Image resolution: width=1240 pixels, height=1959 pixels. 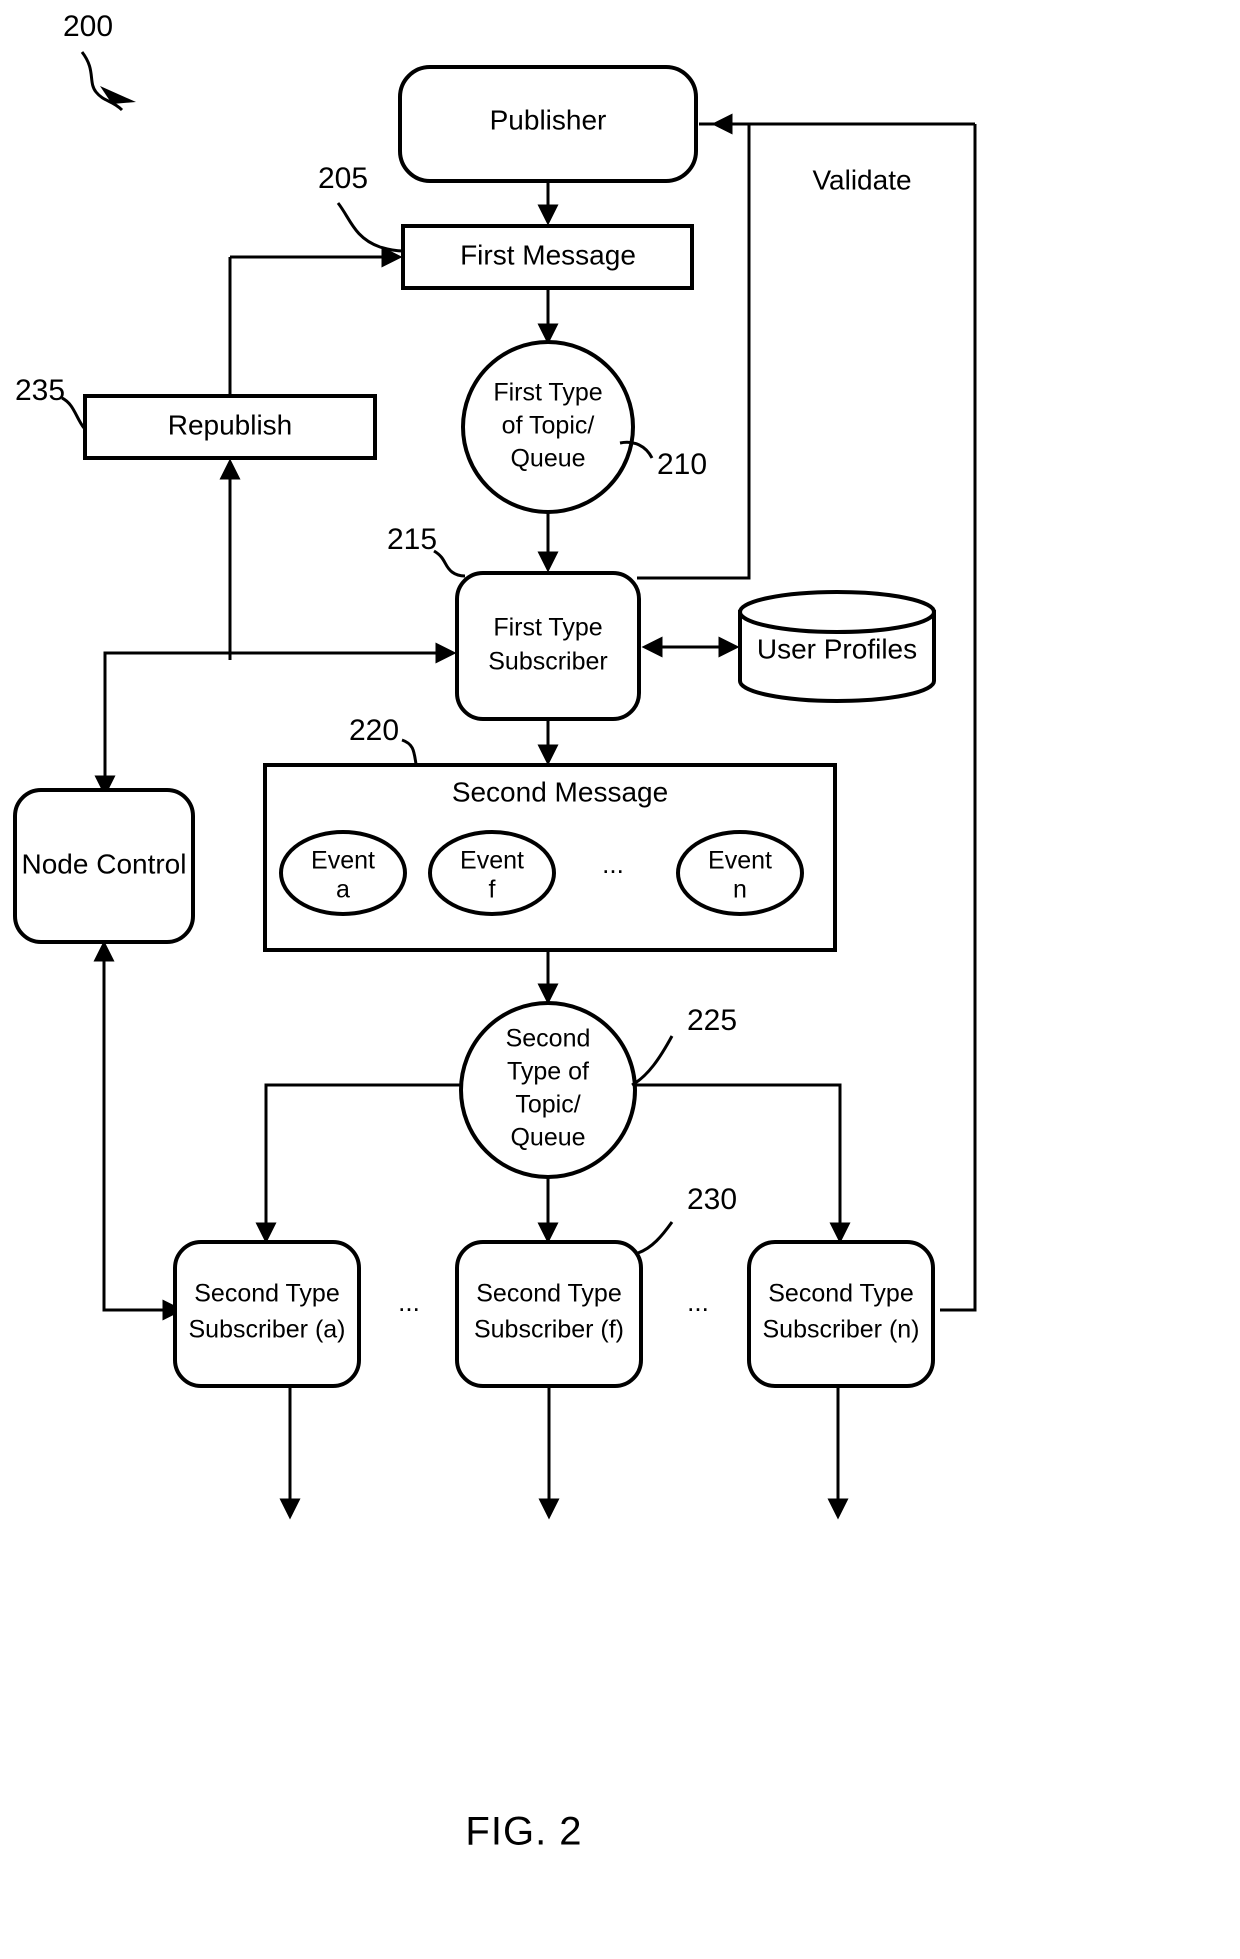 What do you see at coordinates (712, 1199) in the screenshot?
I see `ref-230-label: 230` at bounding box center [712, 1199].